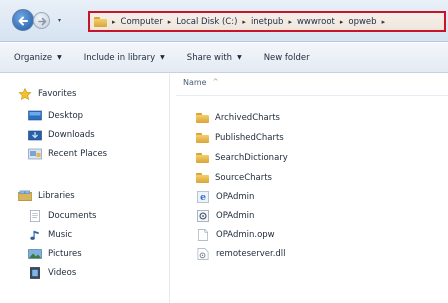  Describe the element at coordinates (215, 82) in the screenshot. I see `sort-ascending-icon: ^` at that location.